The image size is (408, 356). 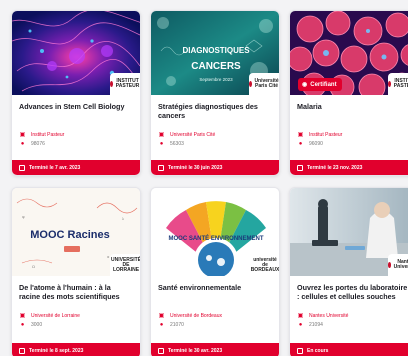 What do you see at coordinates (69, 235) in the screenshot?
I see `thumb-text: MOOC Racines` at bounding box center [69, 235].